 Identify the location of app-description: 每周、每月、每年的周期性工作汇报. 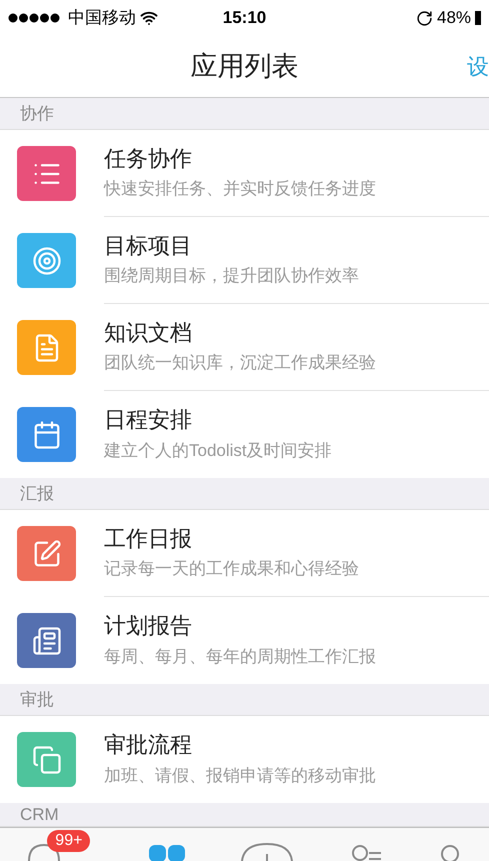
(240, 657).